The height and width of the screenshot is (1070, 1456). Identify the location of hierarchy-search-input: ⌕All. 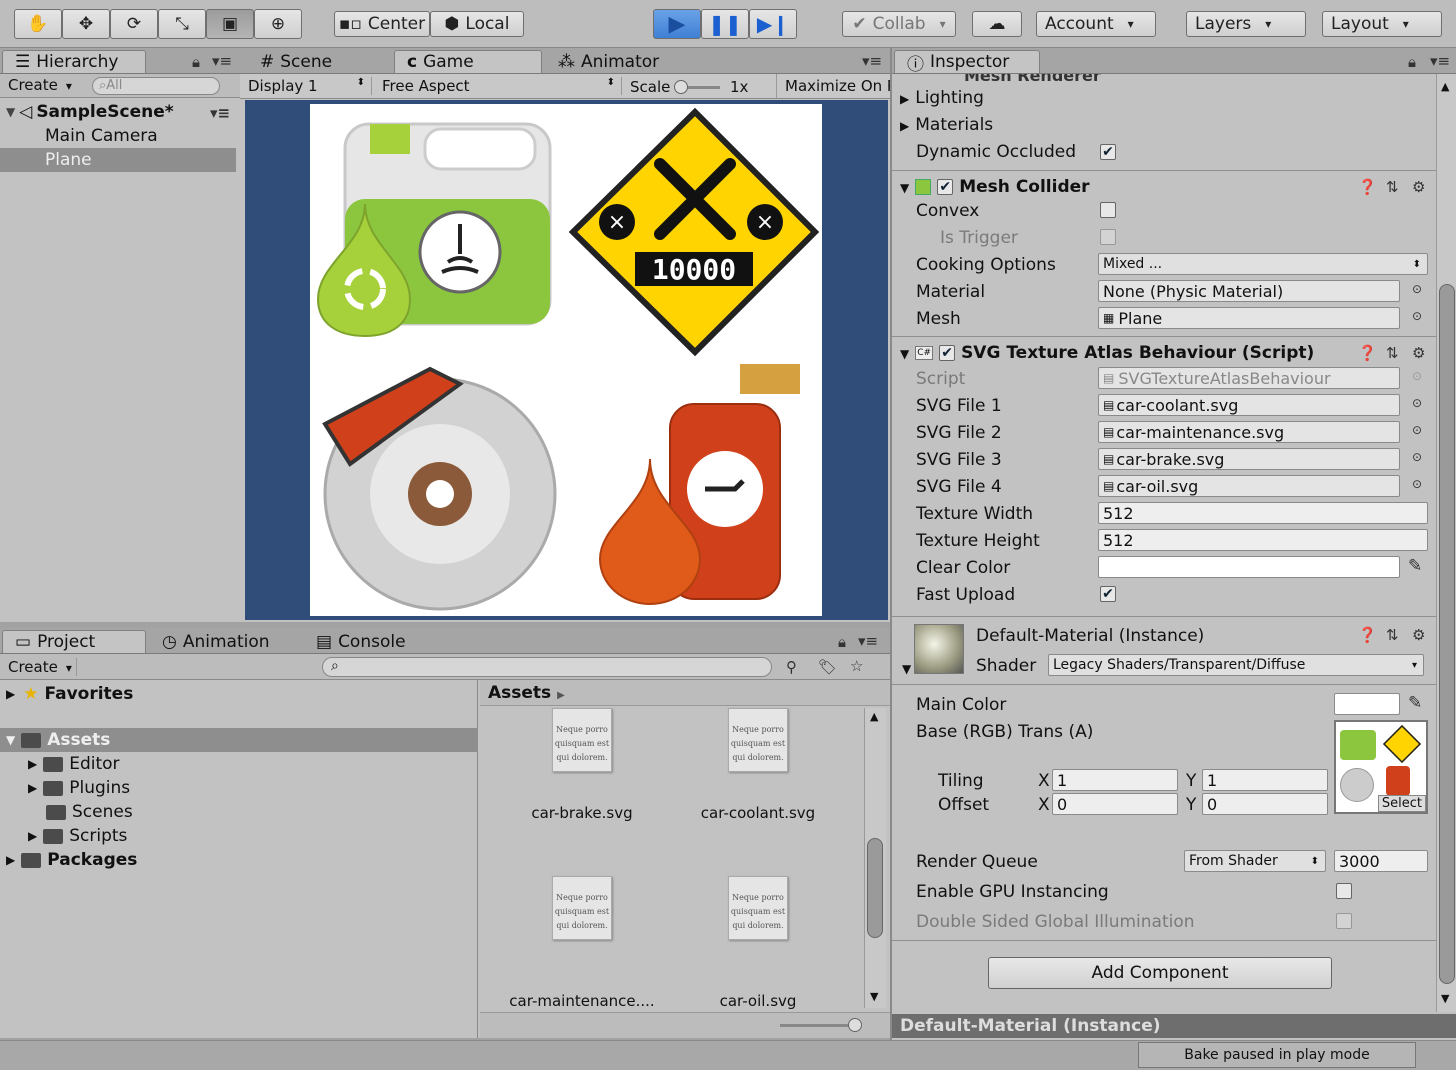
(156, 86).